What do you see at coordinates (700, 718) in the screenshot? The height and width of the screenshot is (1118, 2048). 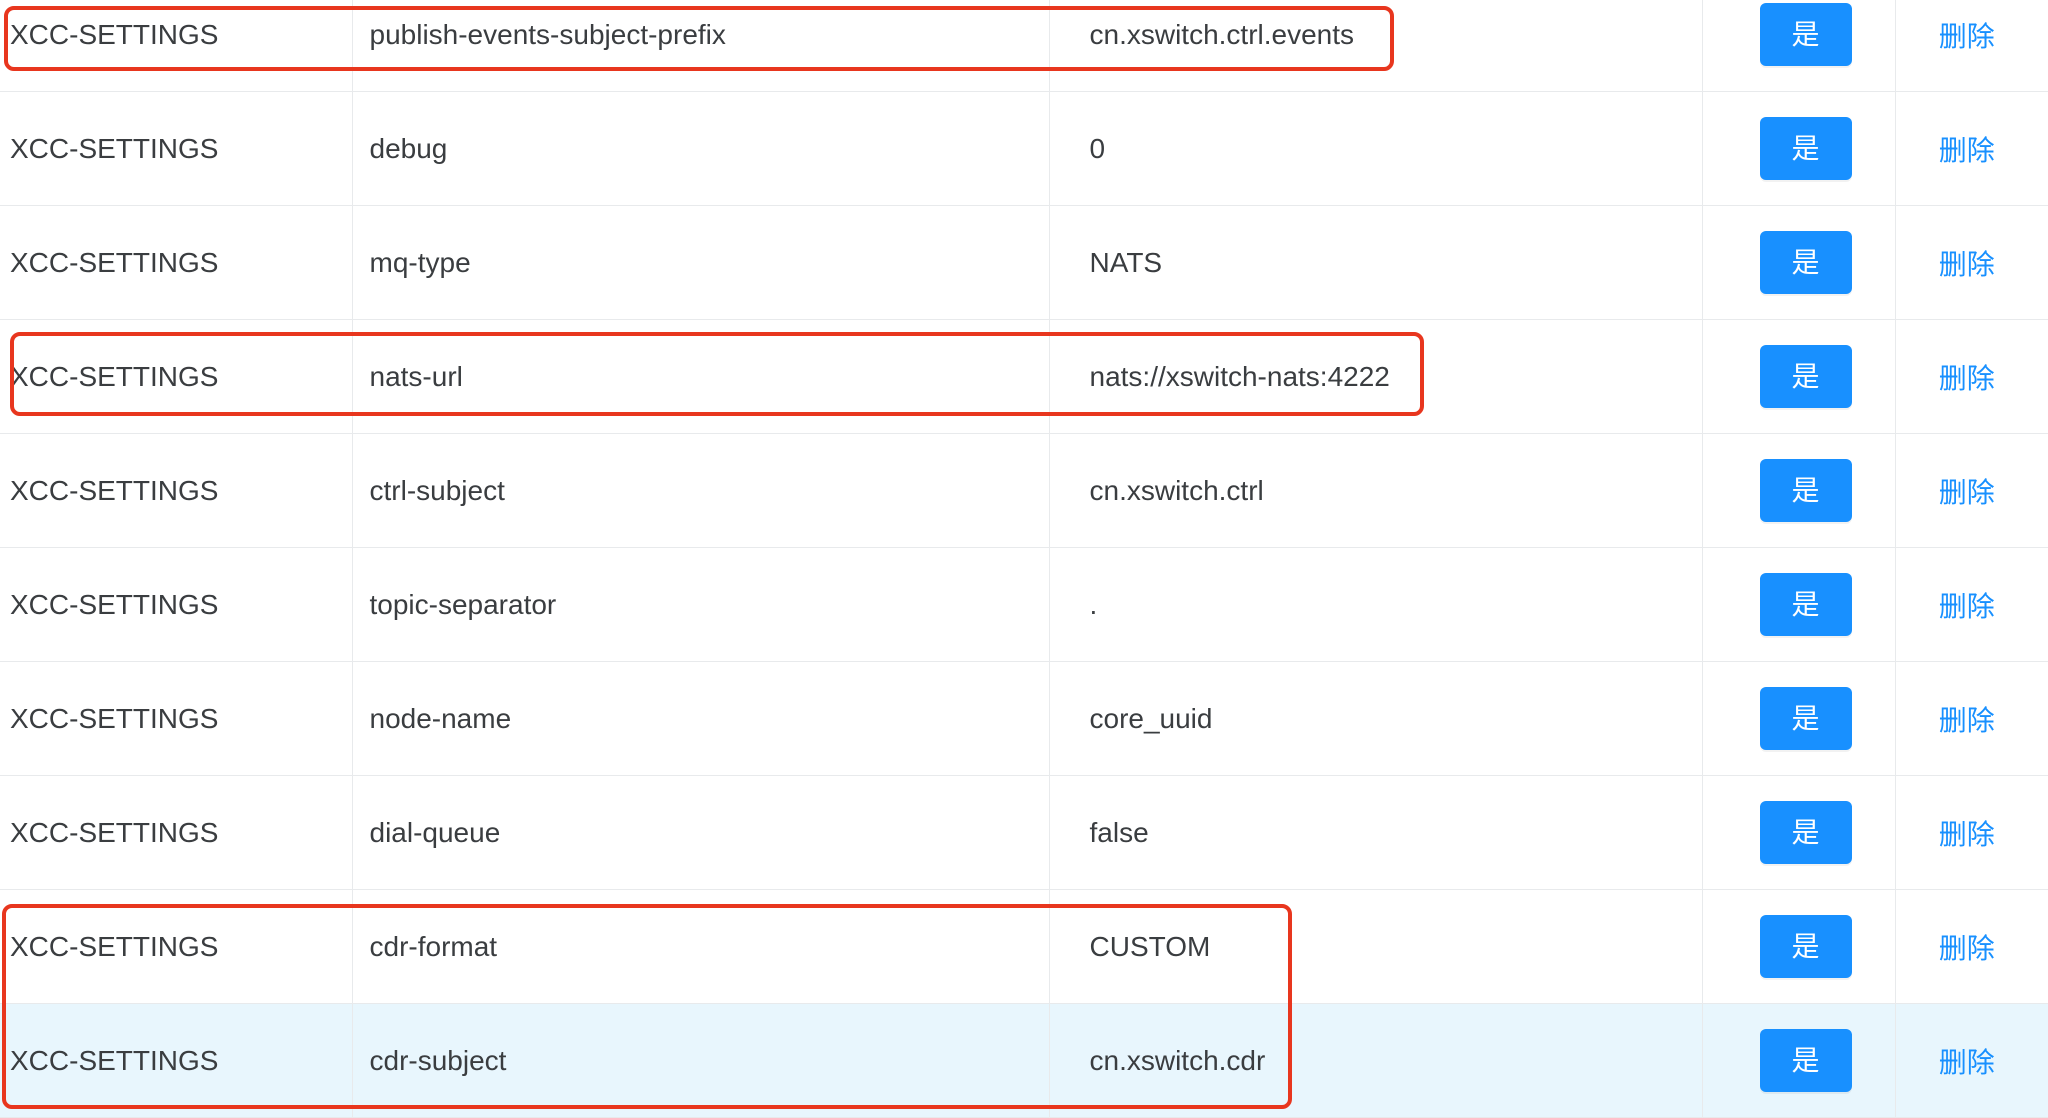 I see `key-cell: node-name` at bounding box center [700, 718].